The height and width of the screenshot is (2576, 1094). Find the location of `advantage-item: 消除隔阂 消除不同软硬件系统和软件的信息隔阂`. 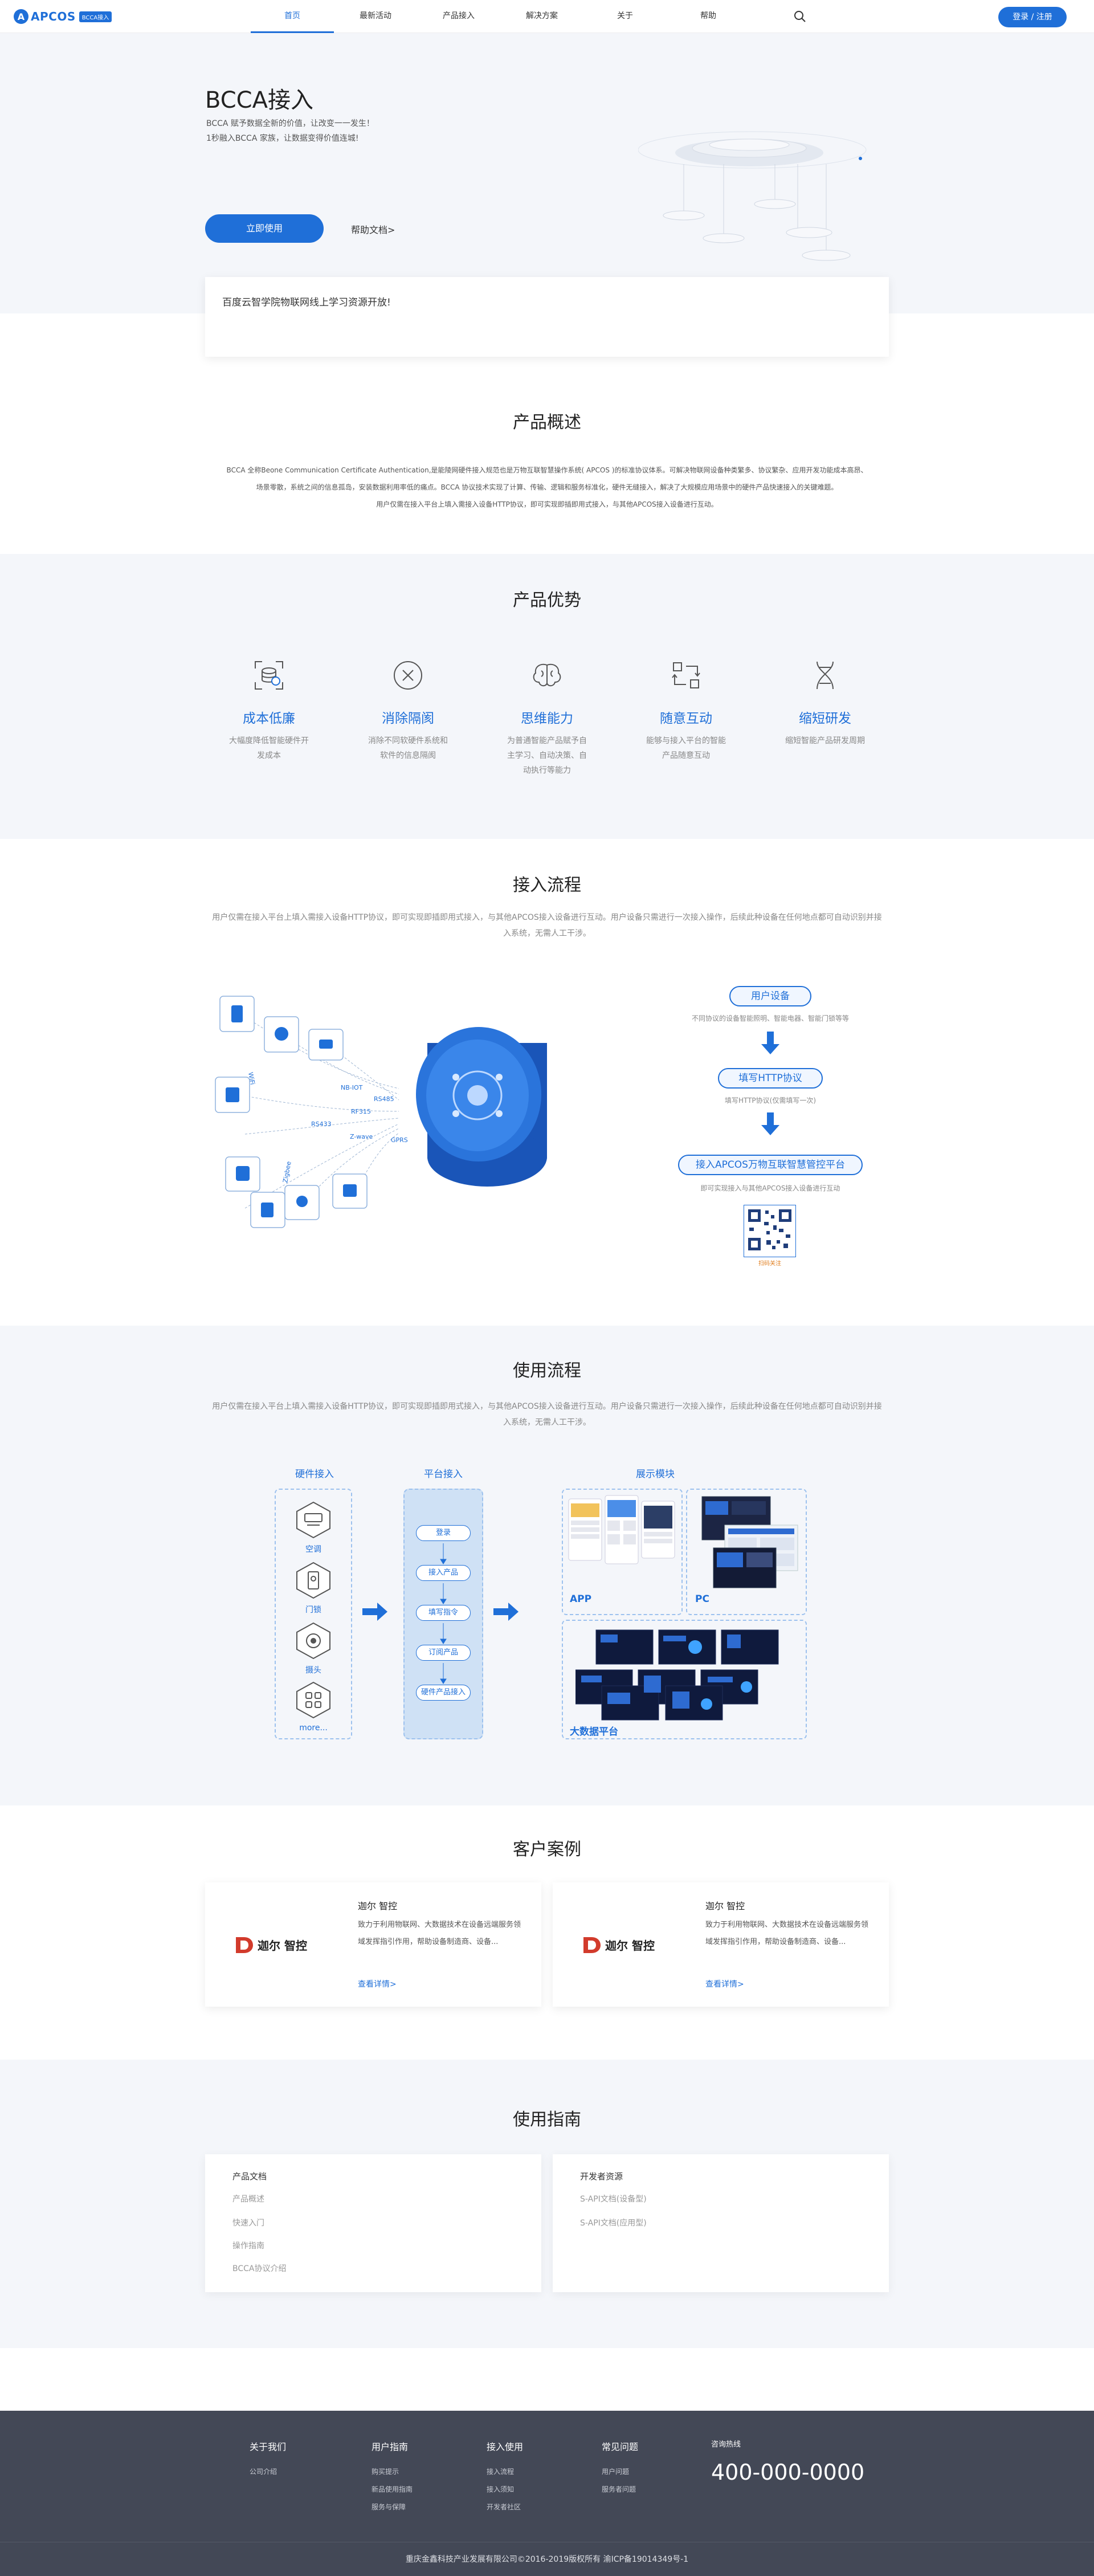

advantage-item: 消除隔阂 消除不同软硬件系统和软件的信息隔阂 is located at coordinates (408, 708).